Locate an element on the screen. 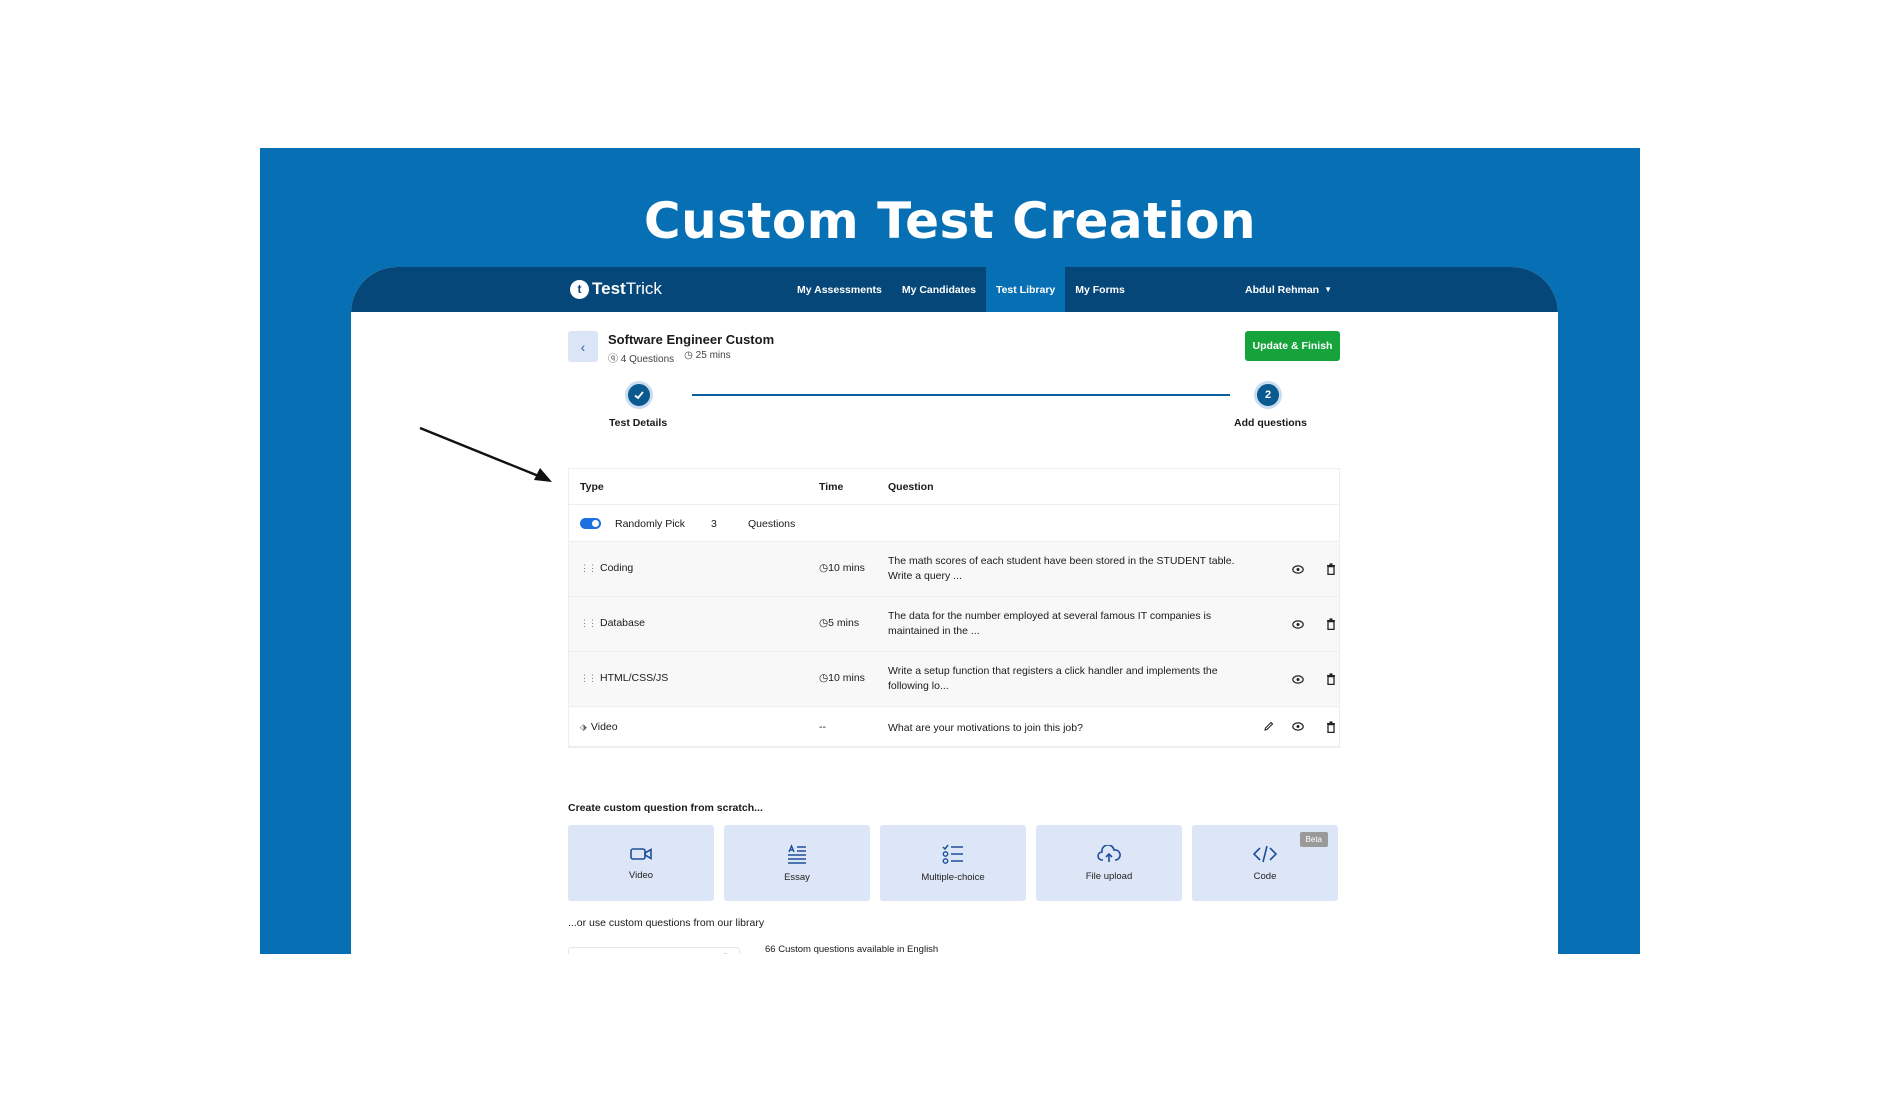 The image size is (1900, 1110). nav-test-library: Test Library is located at coordinates (1025, 289).